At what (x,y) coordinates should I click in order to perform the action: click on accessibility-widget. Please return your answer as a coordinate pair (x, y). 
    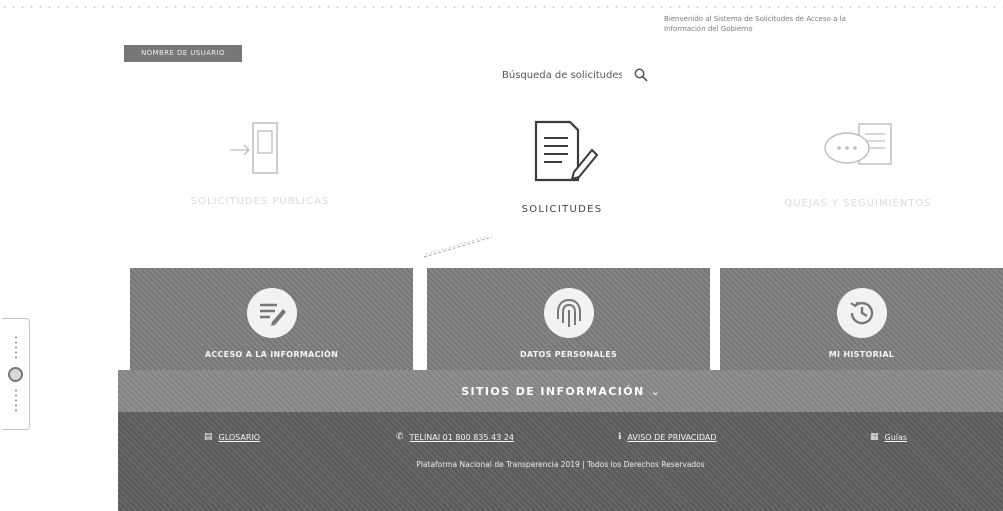
    Looking at the image, I should click on (16, 374).